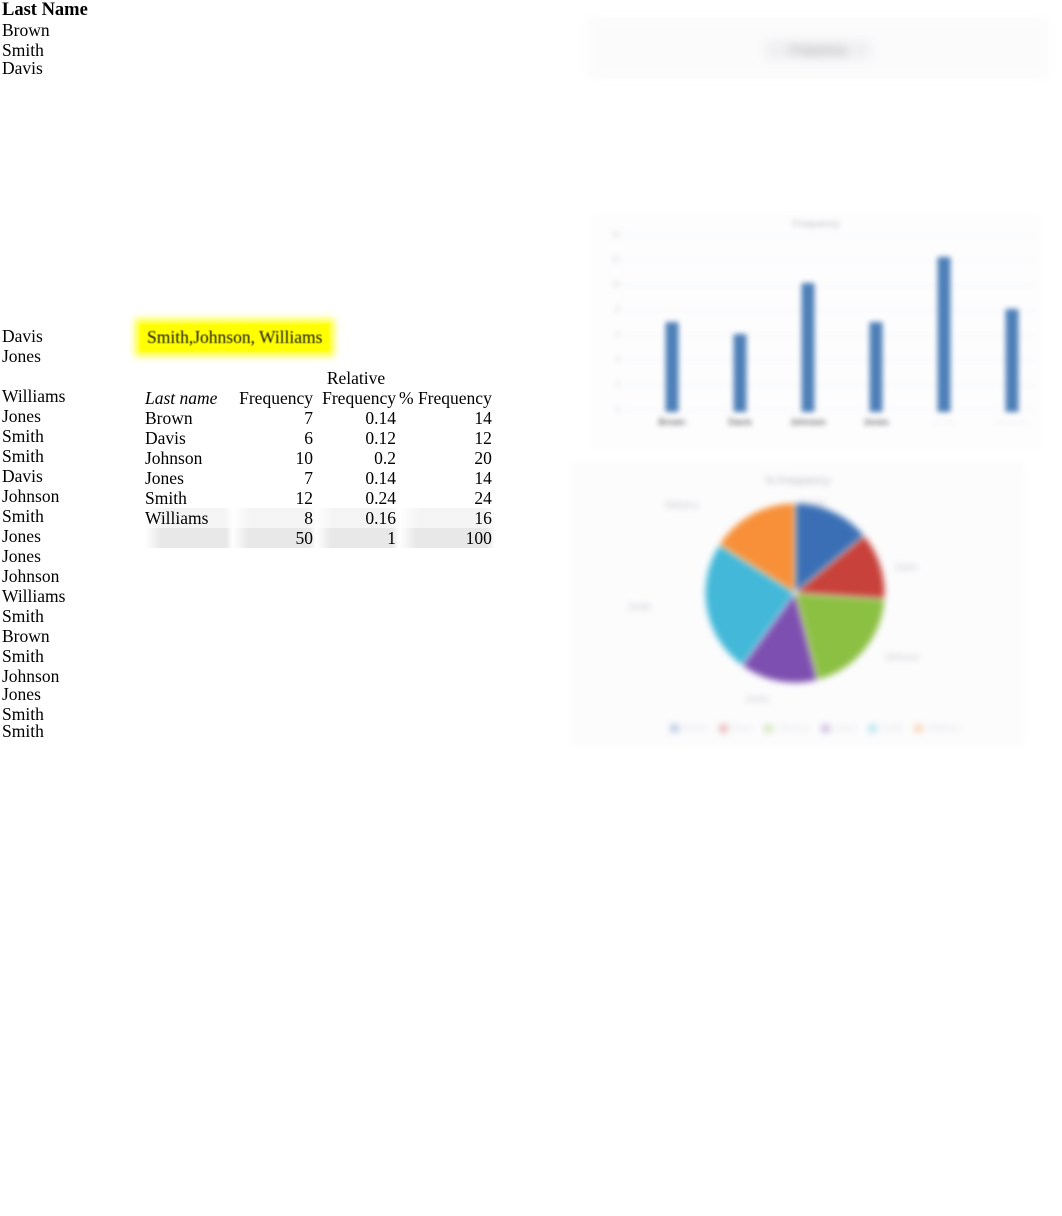 The width and height of the screenshot is (1062, 1216). Describe the element at coordinates (682, 505) in the screenshot. I see `pie-slice-label: Williams` at that location.